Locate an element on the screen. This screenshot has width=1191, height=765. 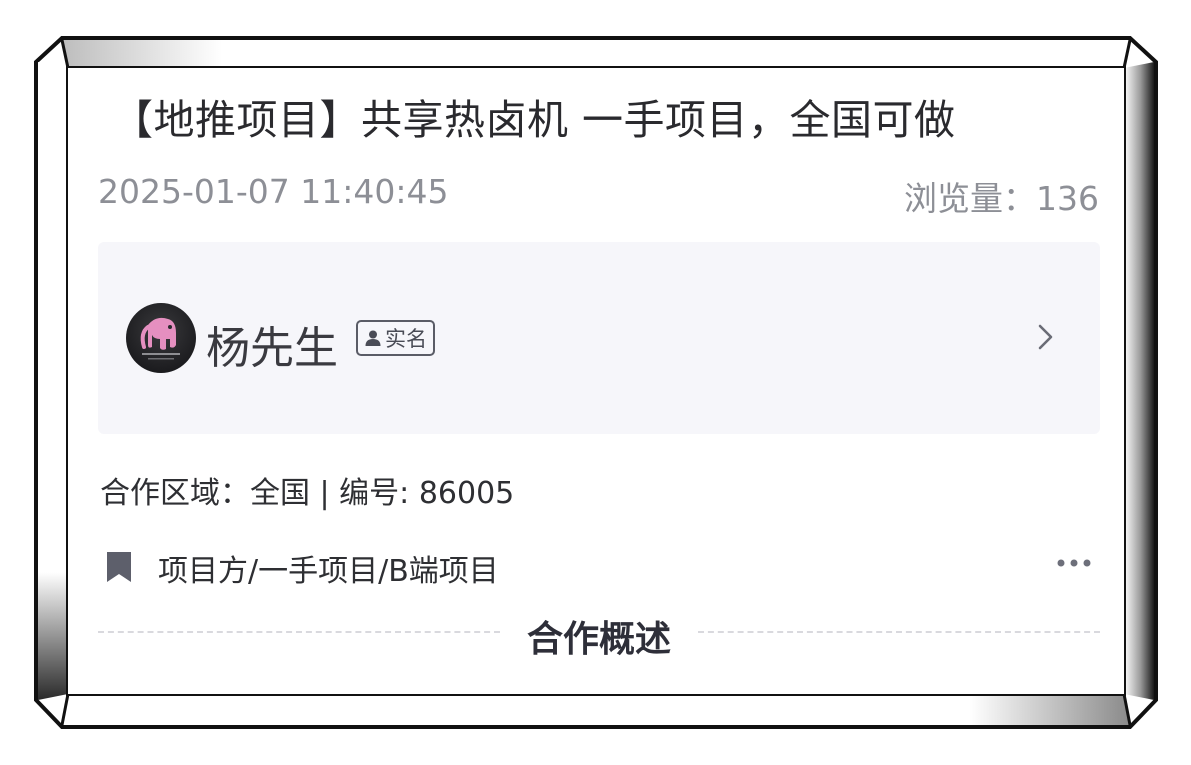
view-count: 浏览量：136 is located at coordinates (1001, 198).